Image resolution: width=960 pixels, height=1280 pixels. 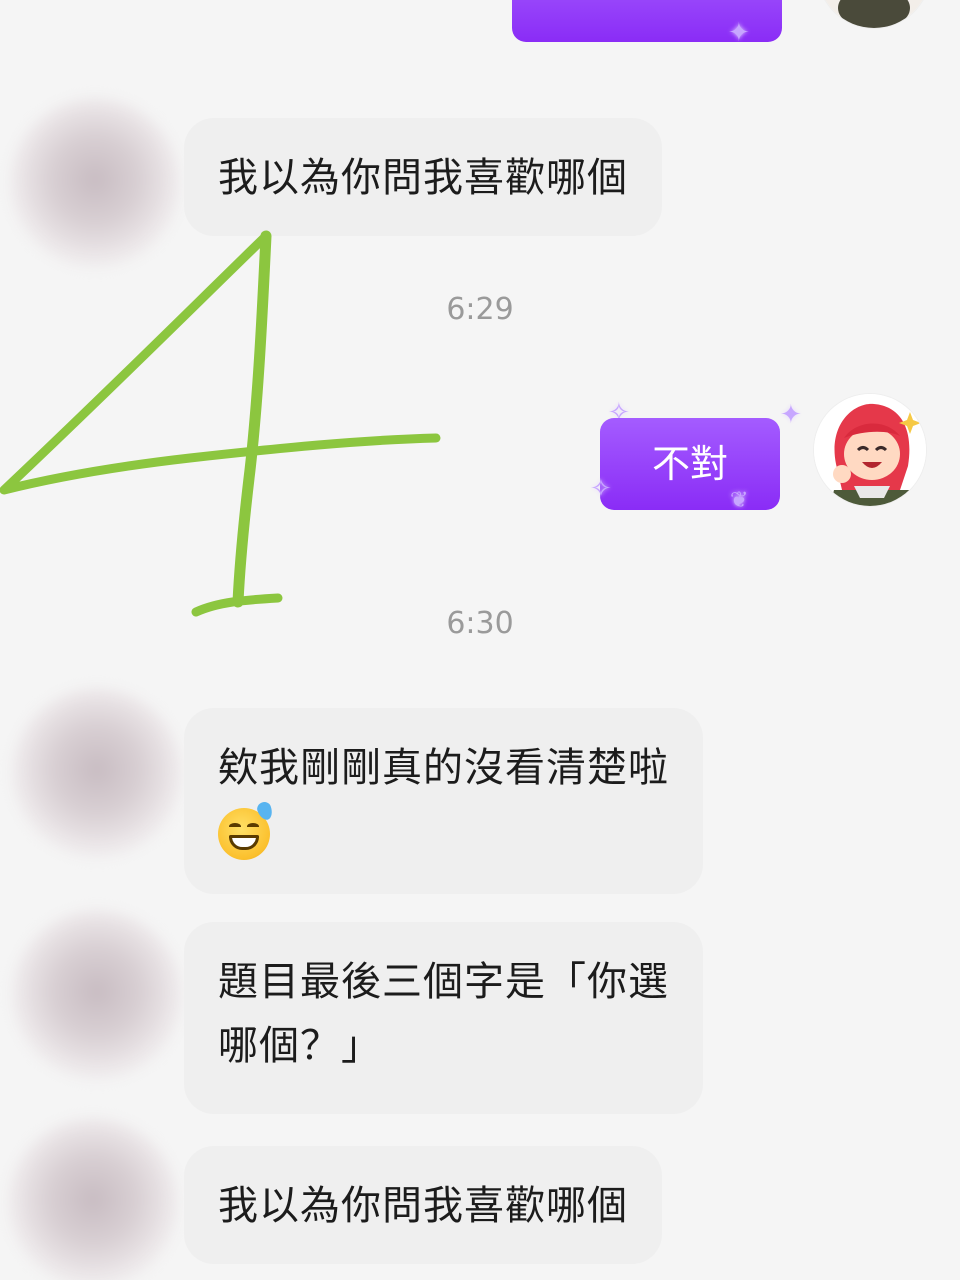 I want to click on wing-heart-icon: ❦, so click(x=739, y=500).